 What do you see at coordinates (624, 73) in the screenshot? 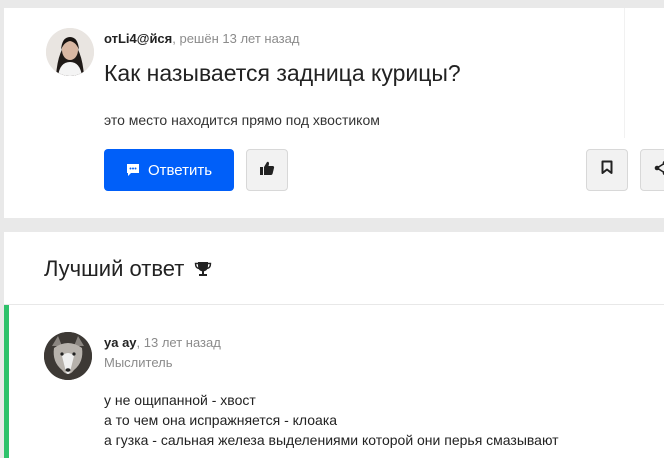
I see `vertical-divider` at bounding box center [624, 73].